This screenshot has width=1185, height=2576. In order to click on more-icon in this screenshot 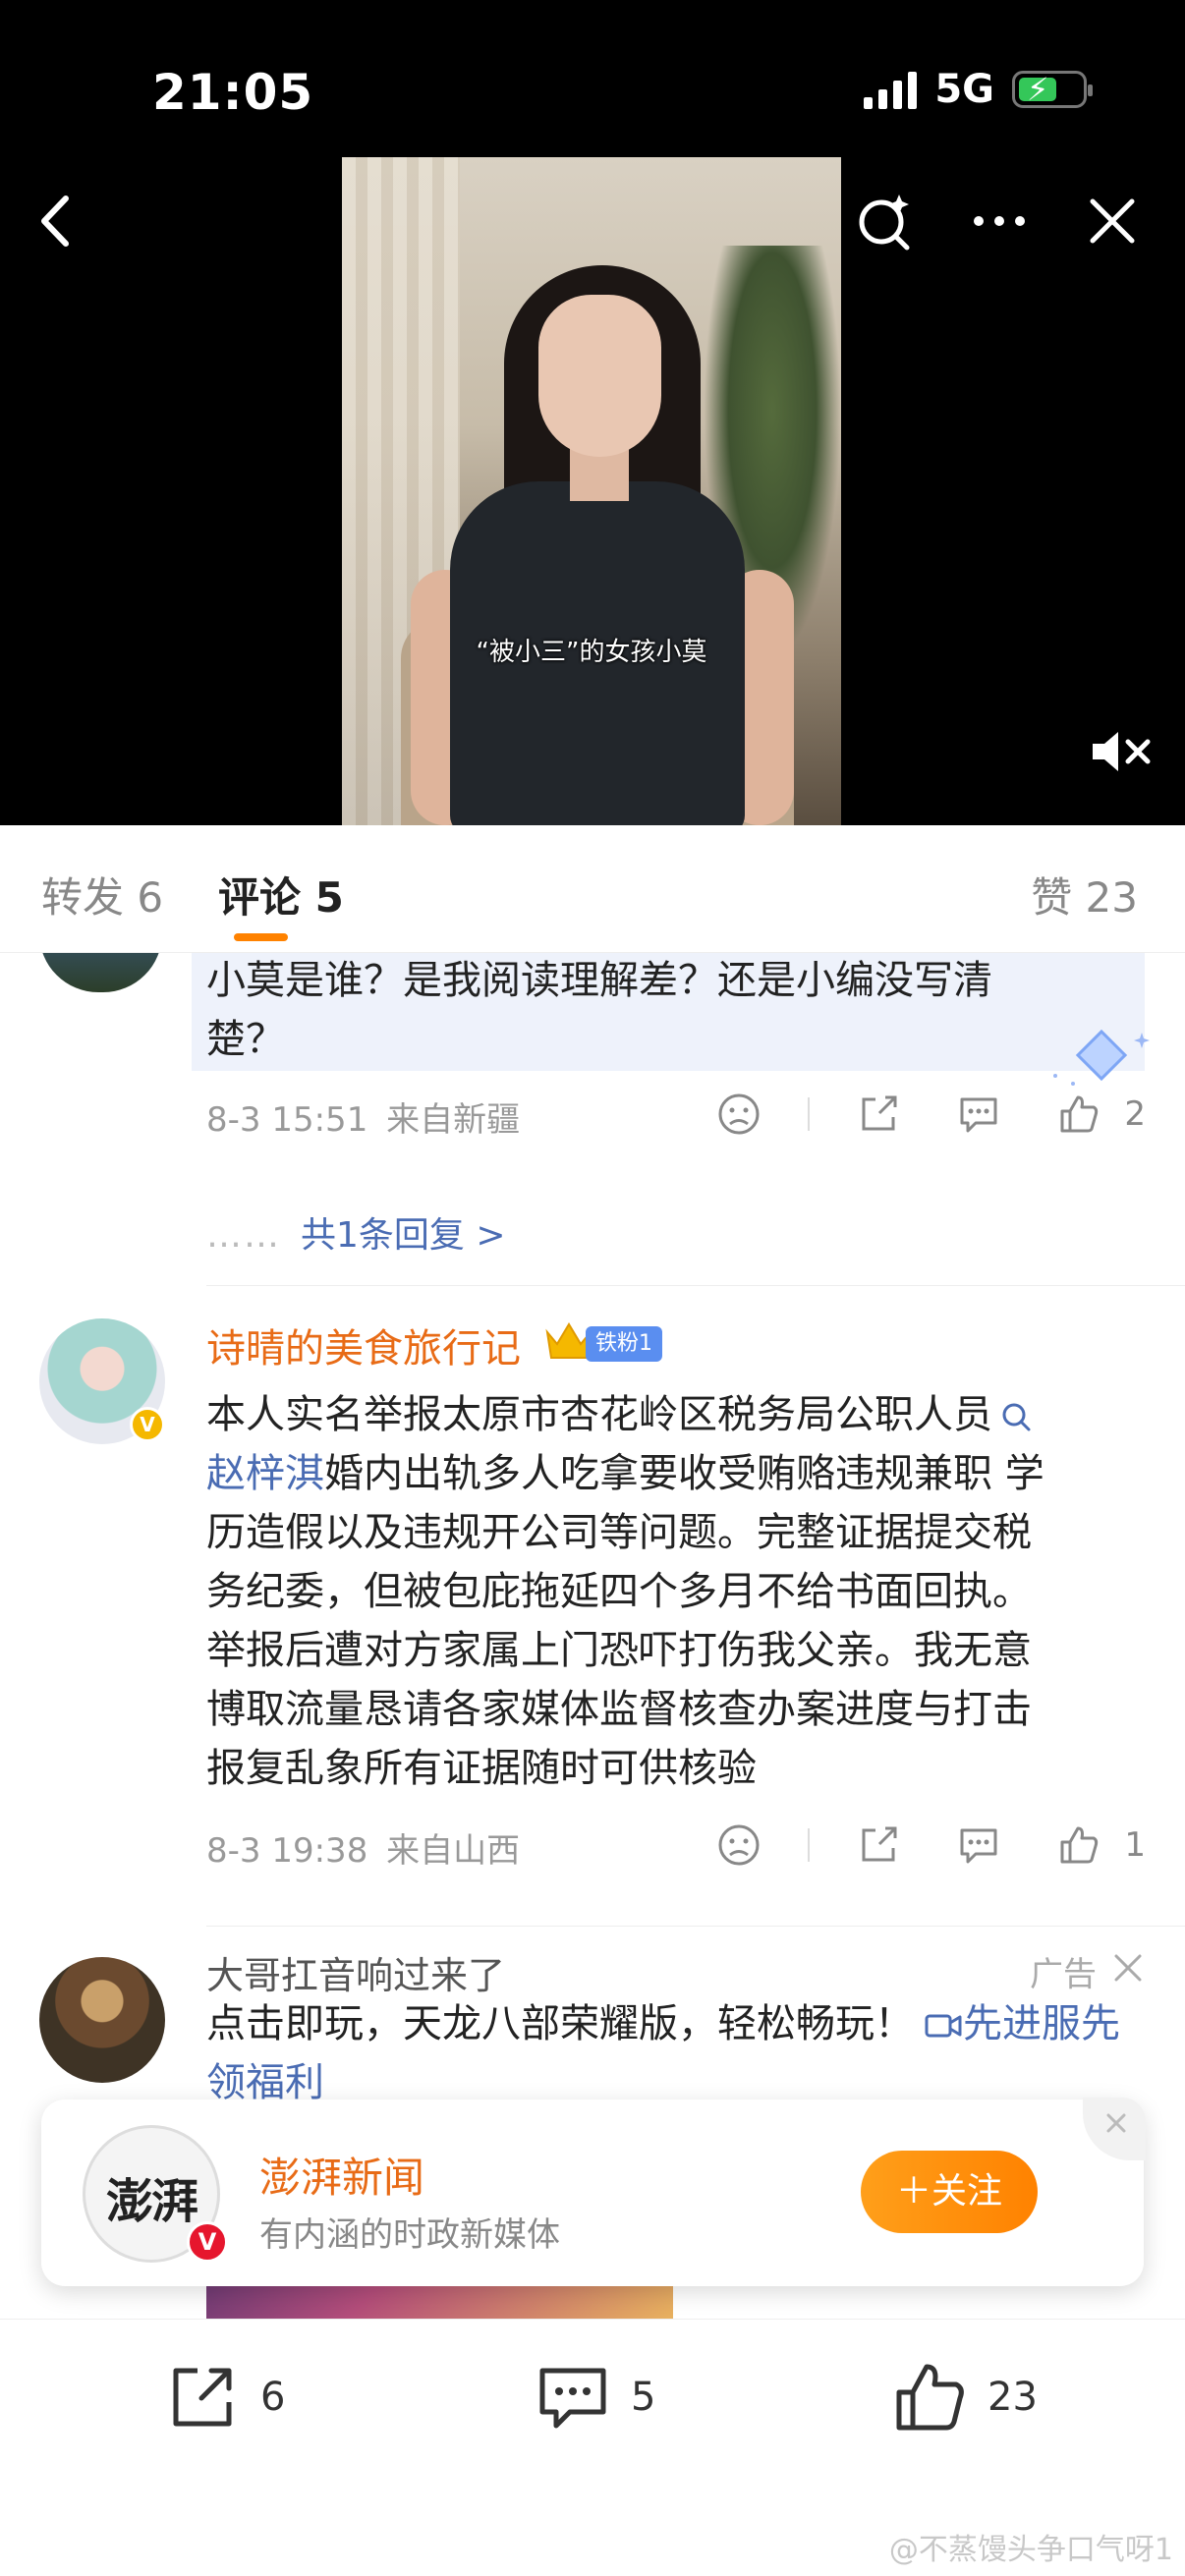, I will do `click(1000, 221)`.